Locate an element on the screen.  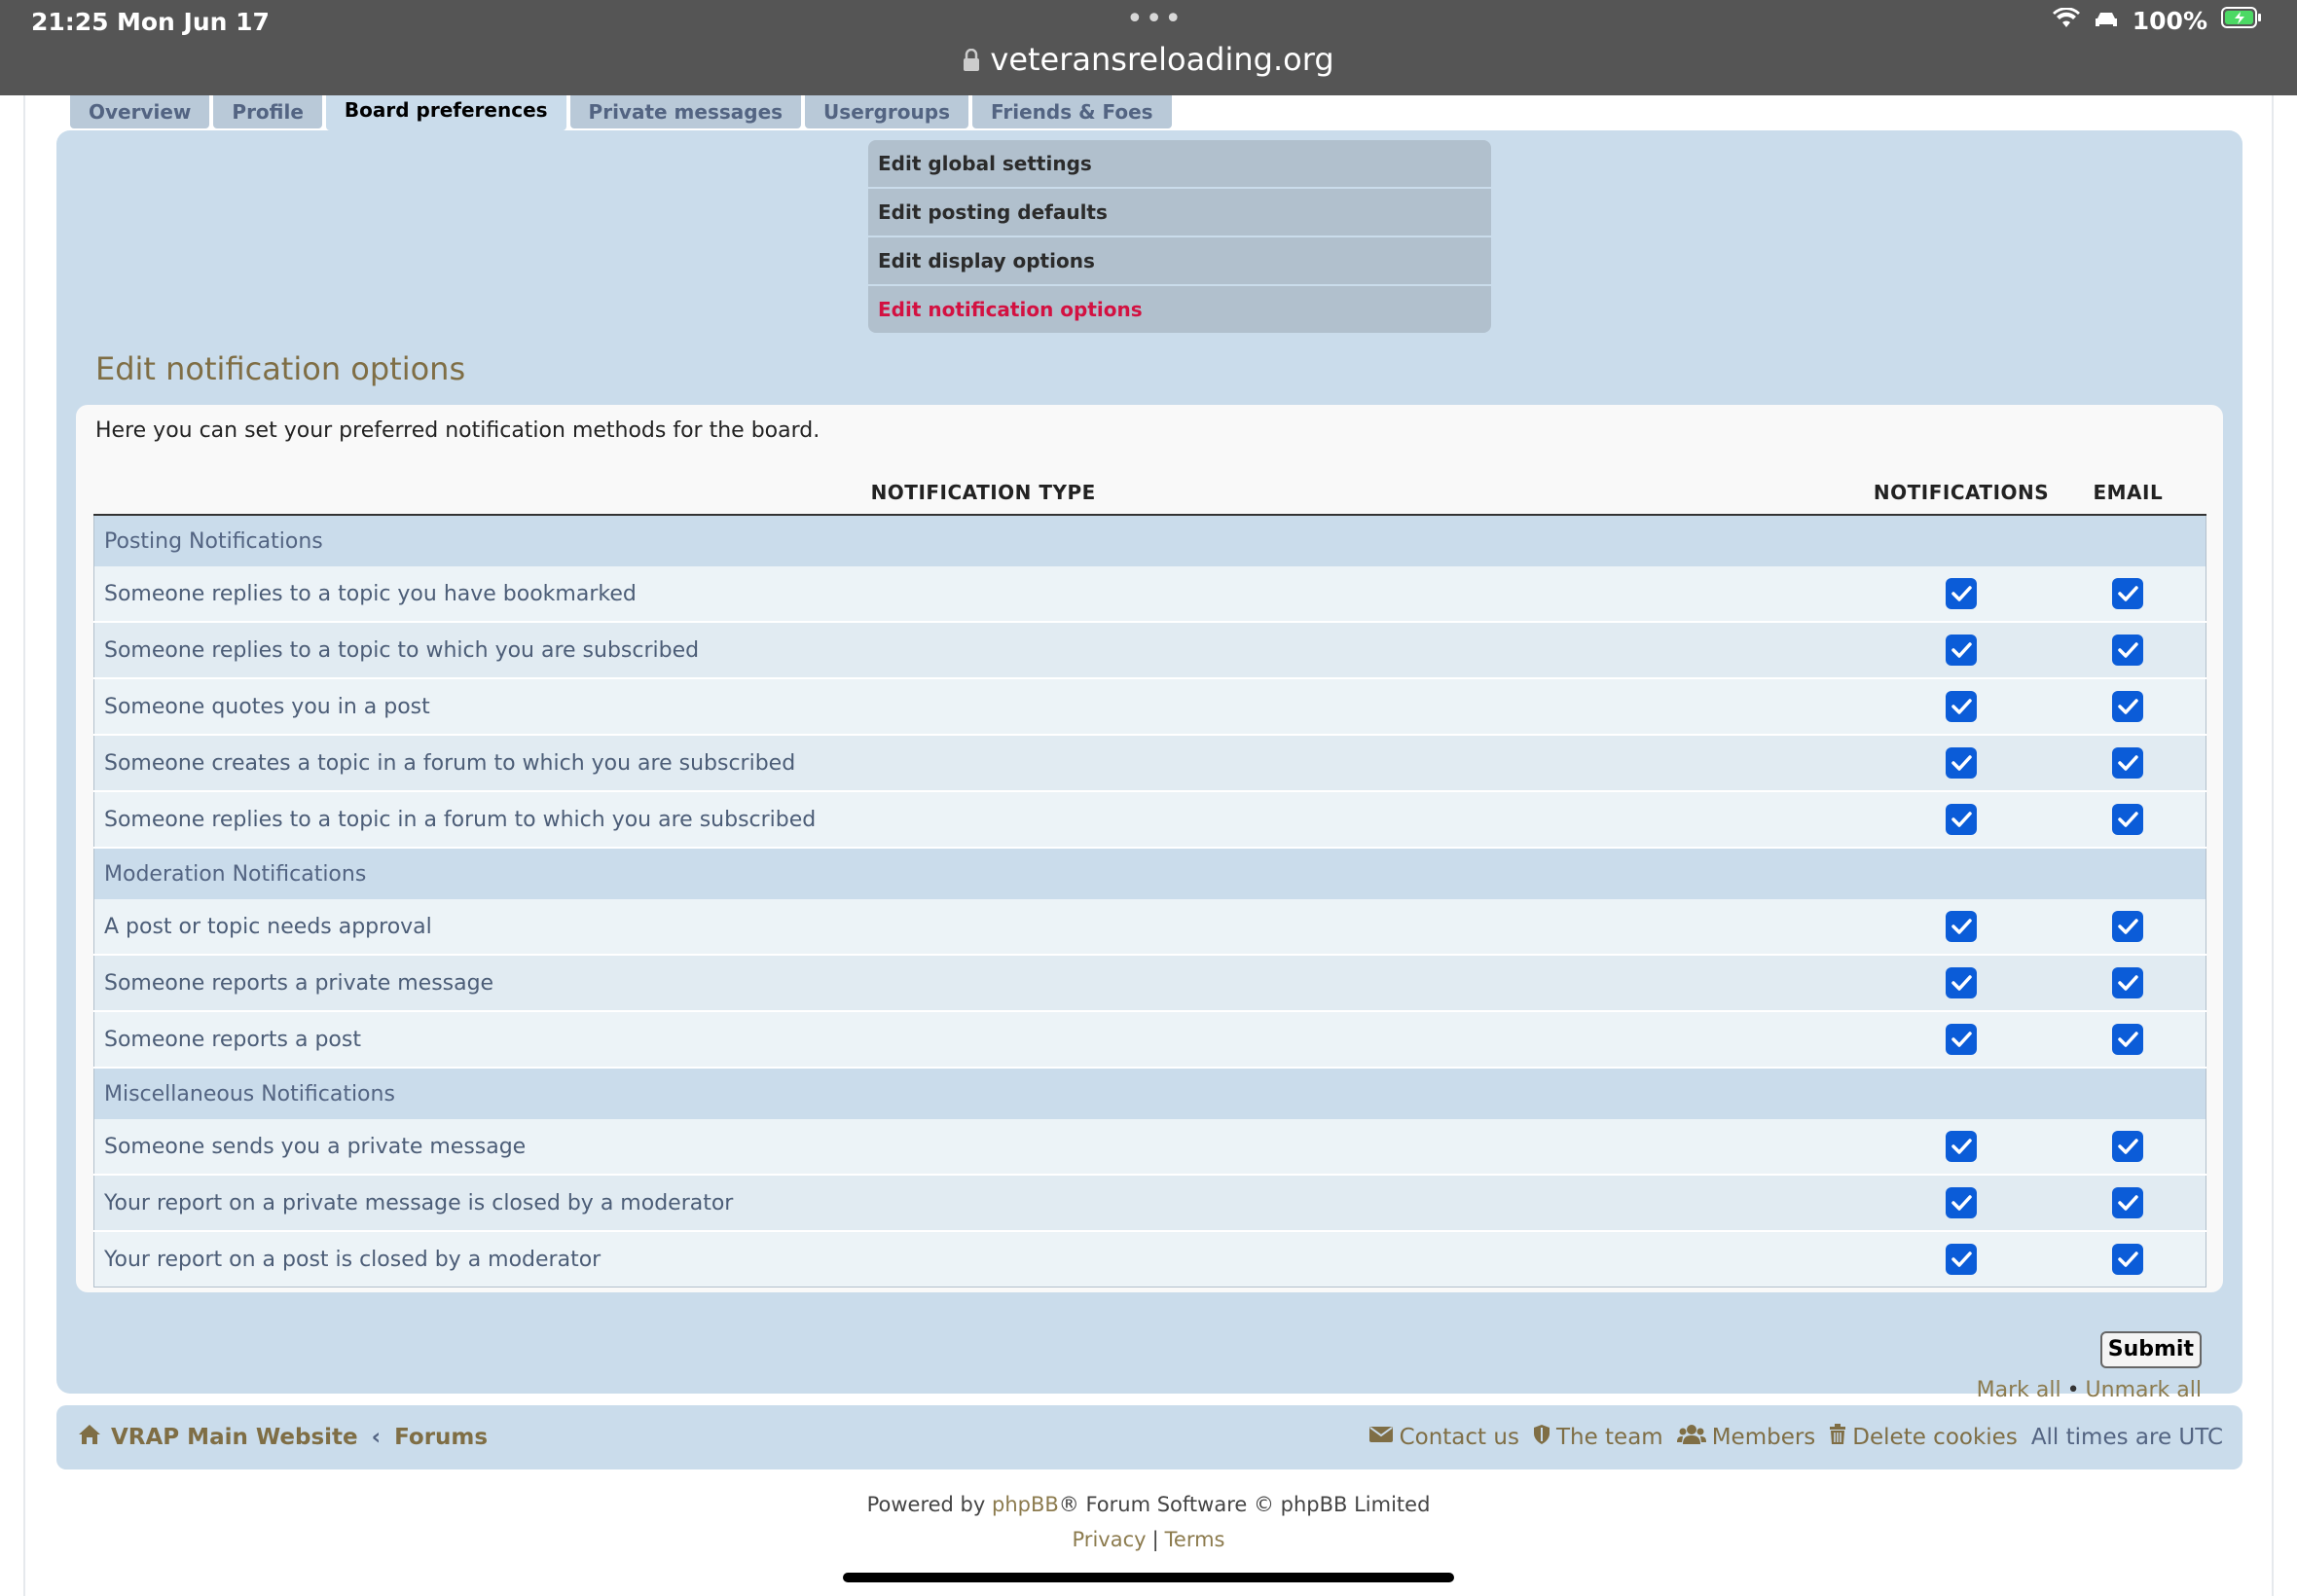
trash-icon is located at coordinates (1837, 1437).